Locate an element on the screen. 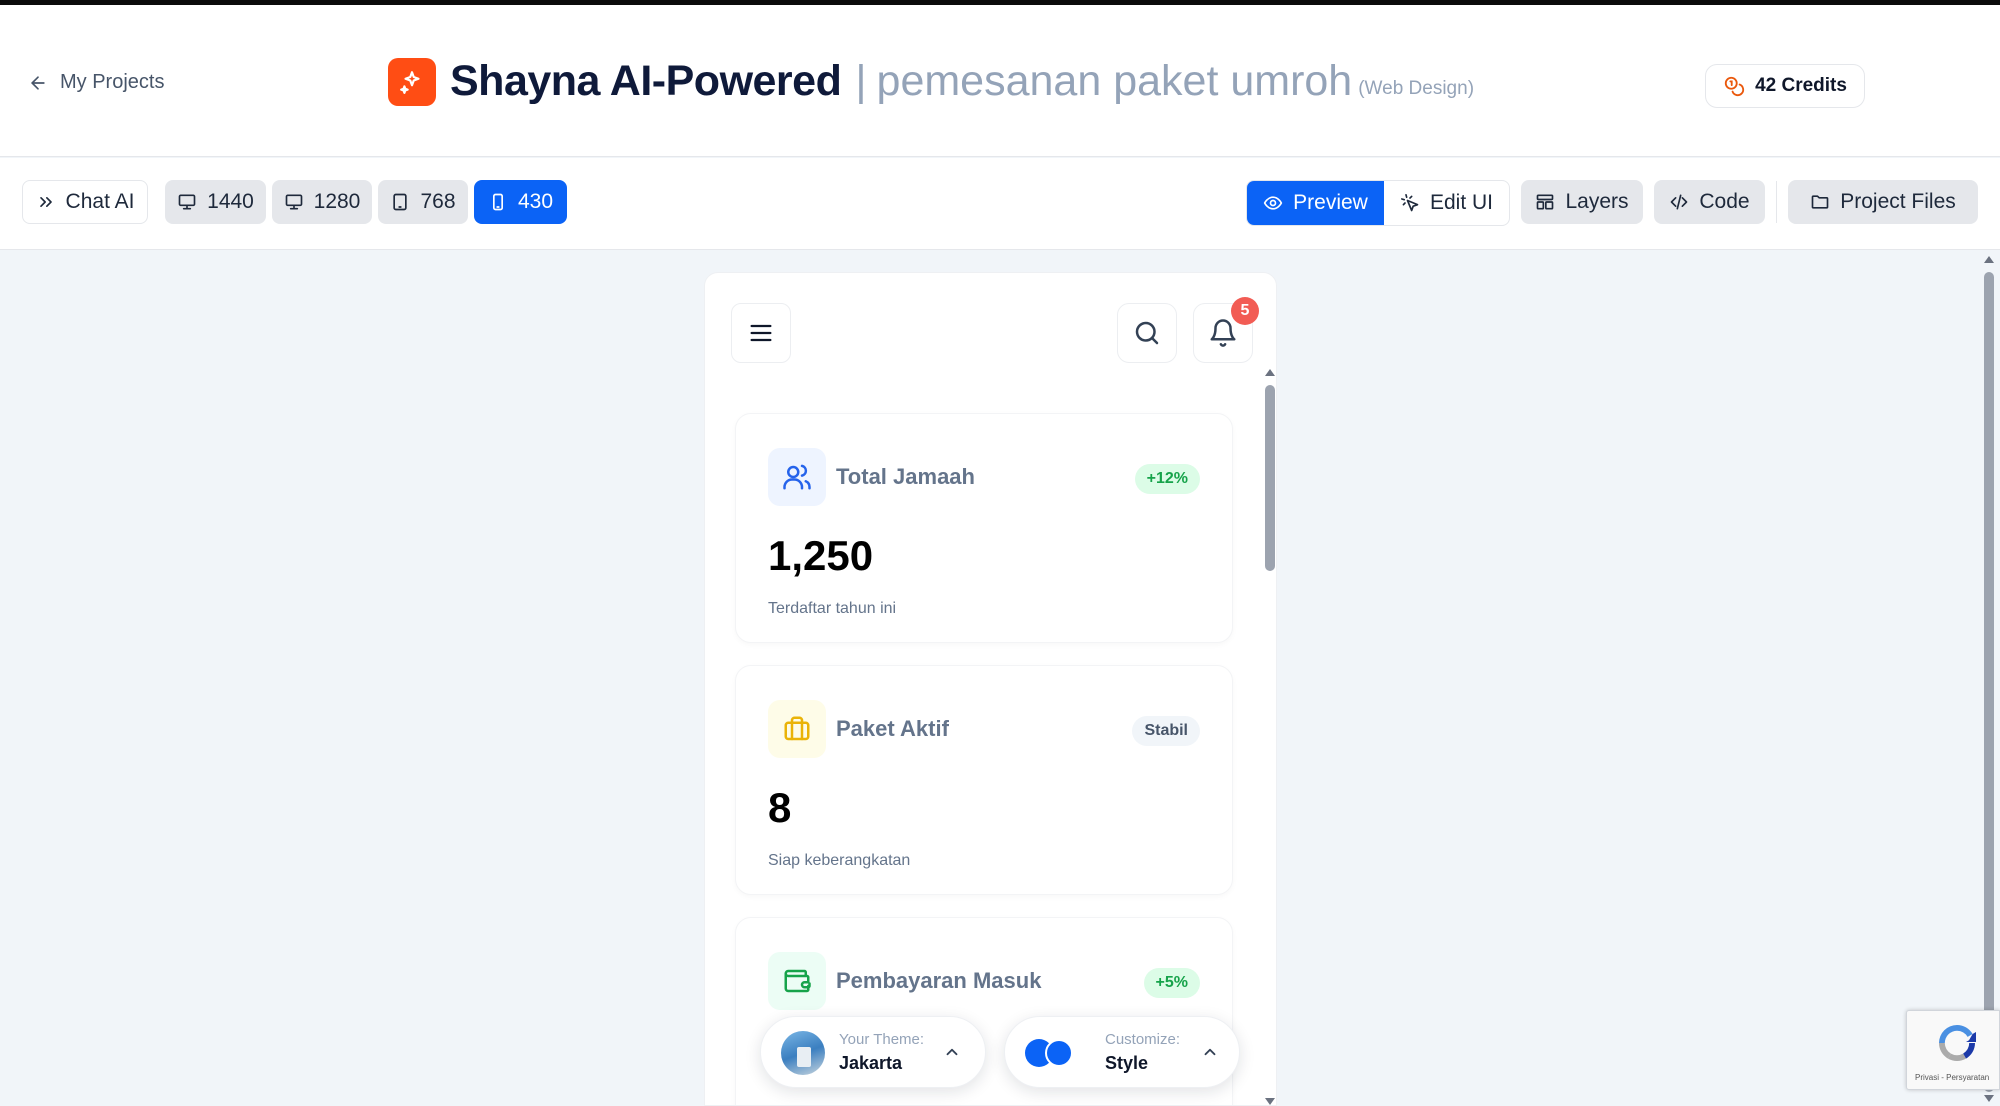  mode-switch: Preview Edit UI is located at coordinates (1378, 203).